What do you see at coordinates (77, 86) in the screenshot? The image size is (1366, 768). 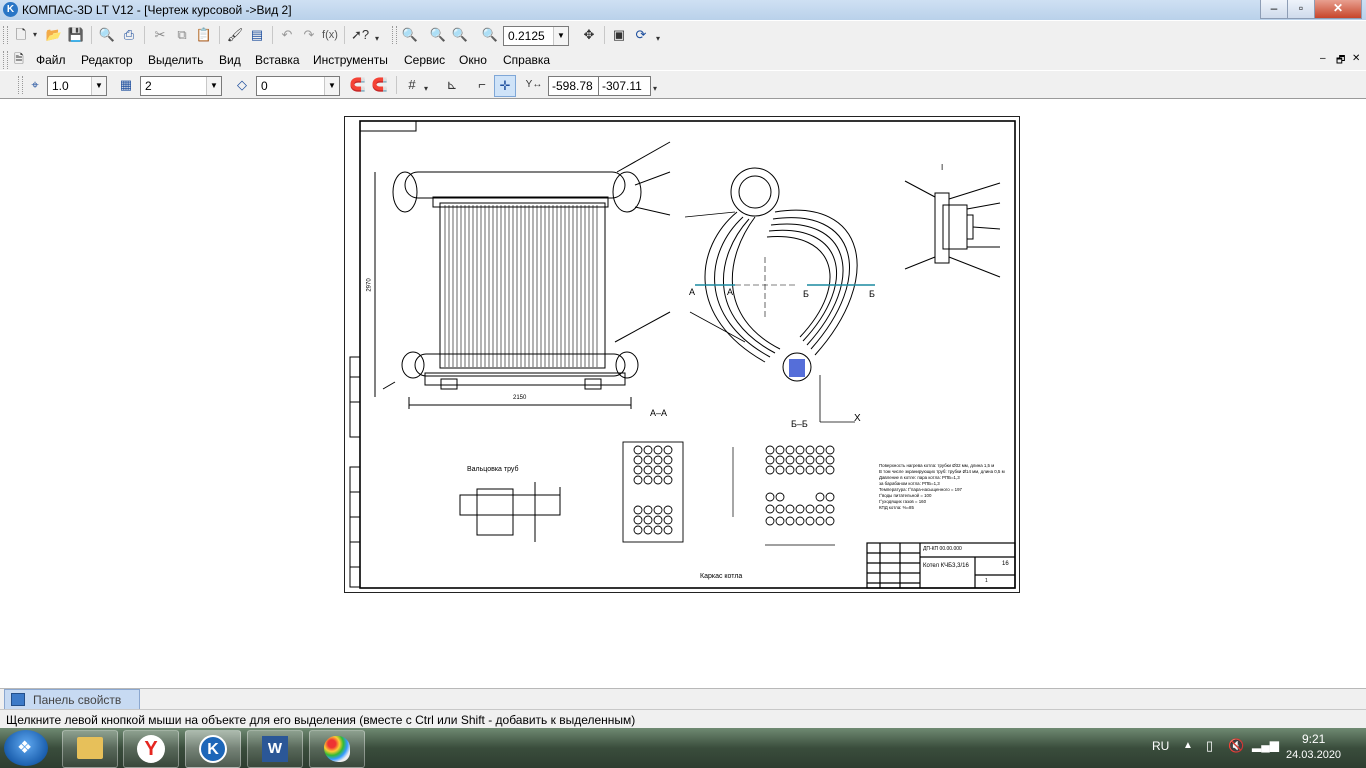 I see `step-combo: 1.0 ▼` at bounding box center [77, 86].